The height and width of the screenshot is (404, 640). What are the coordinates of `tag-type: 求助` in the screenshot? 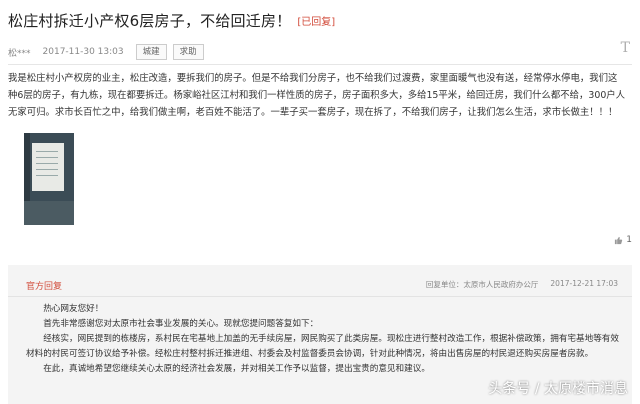 It's located at (188, 52).